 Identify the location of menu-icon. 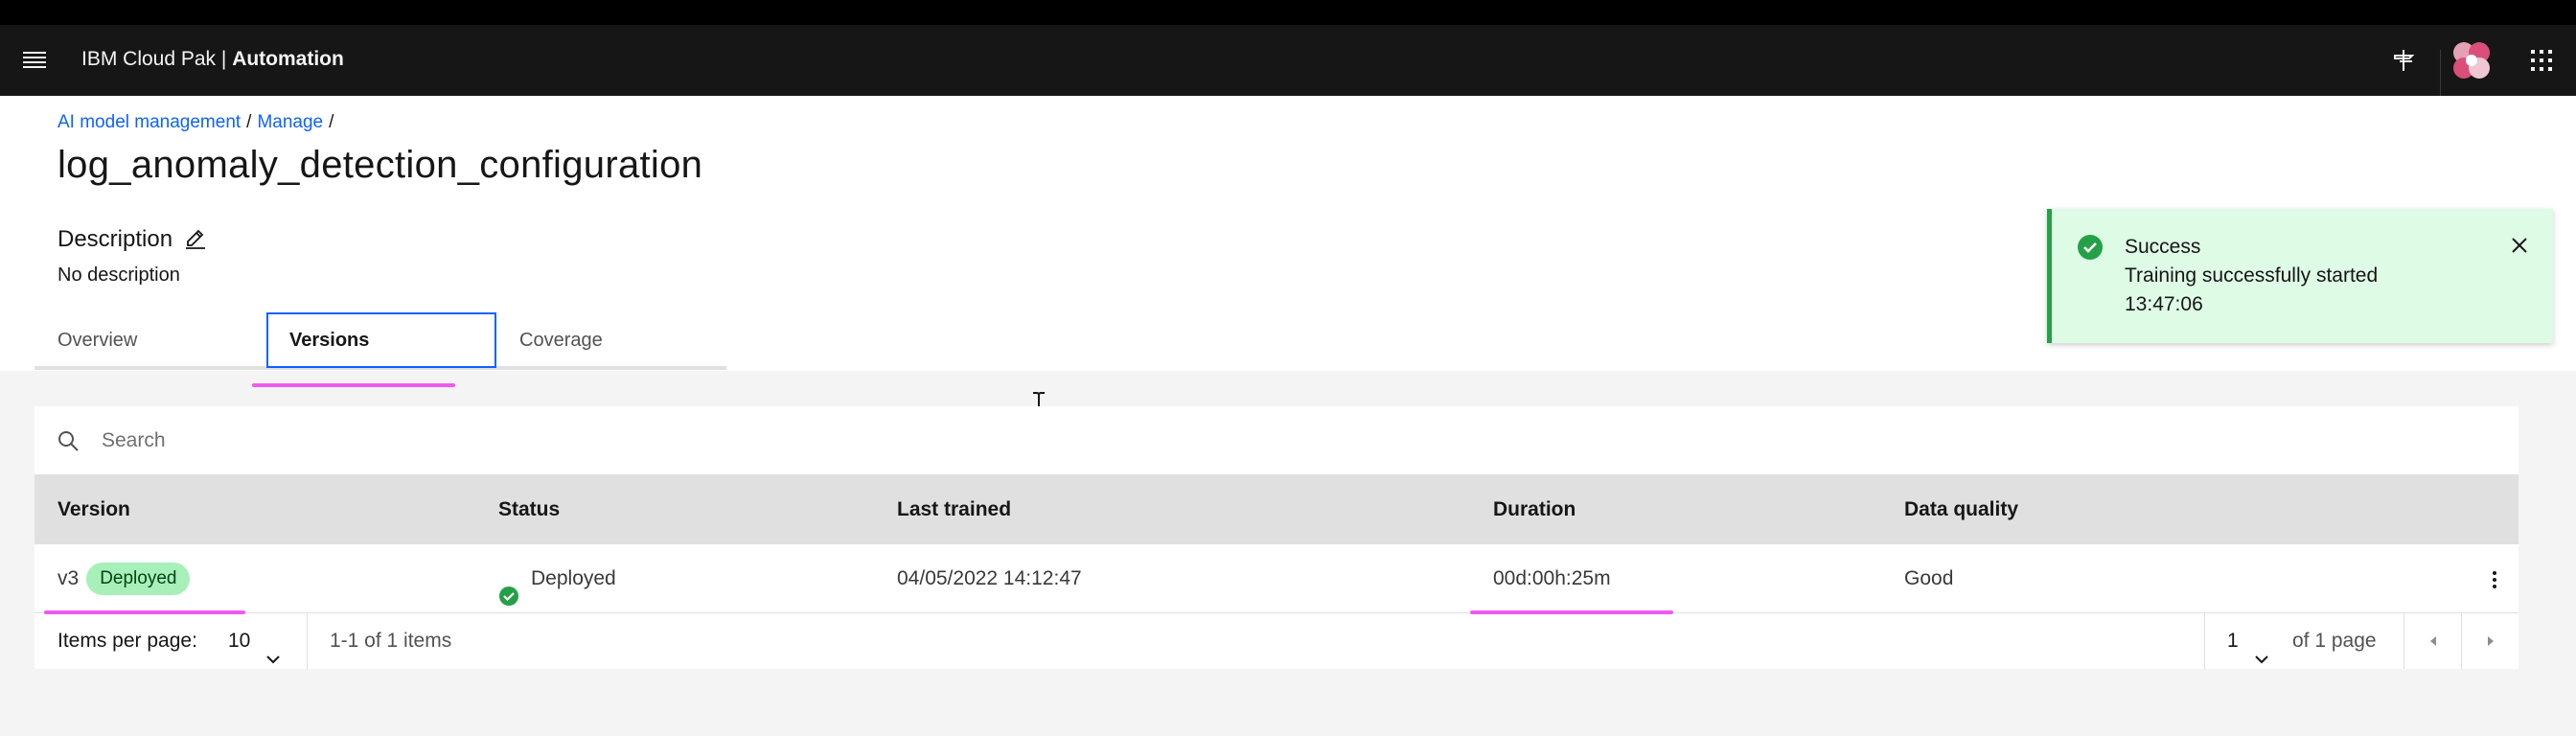
(34, 59).